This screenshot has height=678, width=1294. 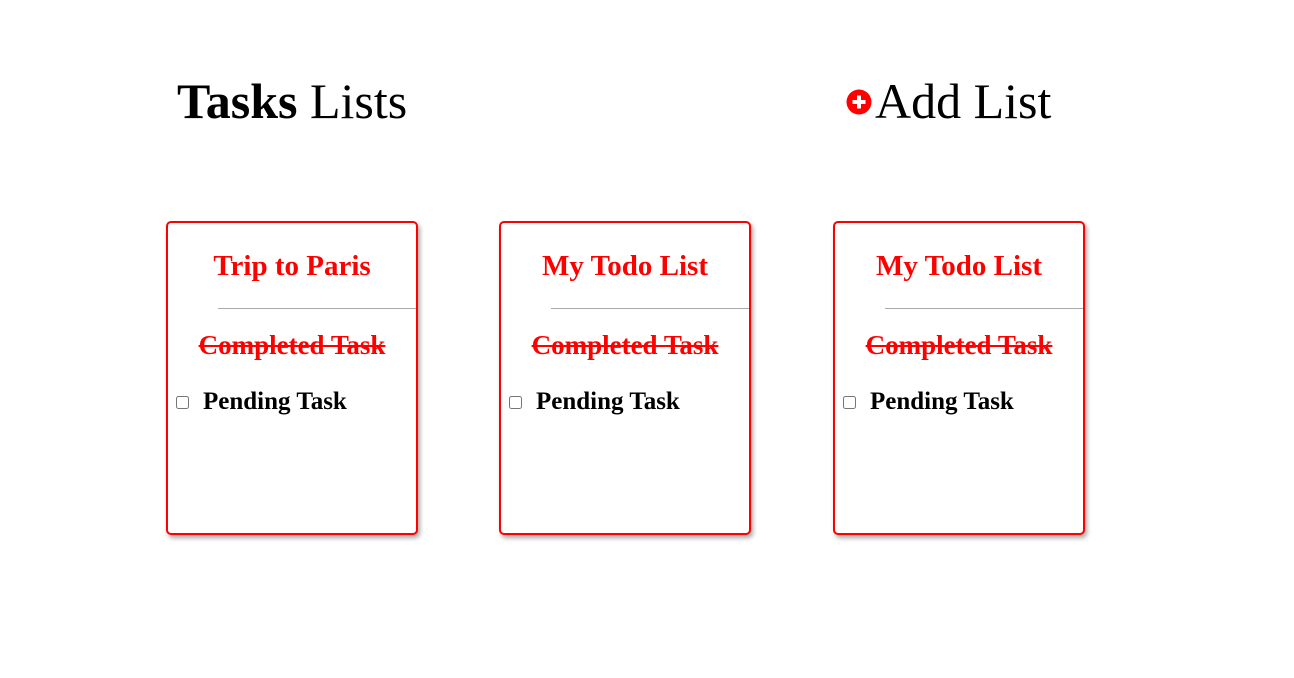 I want to click on add-list-button: Add List, so click(x=948, y=101).